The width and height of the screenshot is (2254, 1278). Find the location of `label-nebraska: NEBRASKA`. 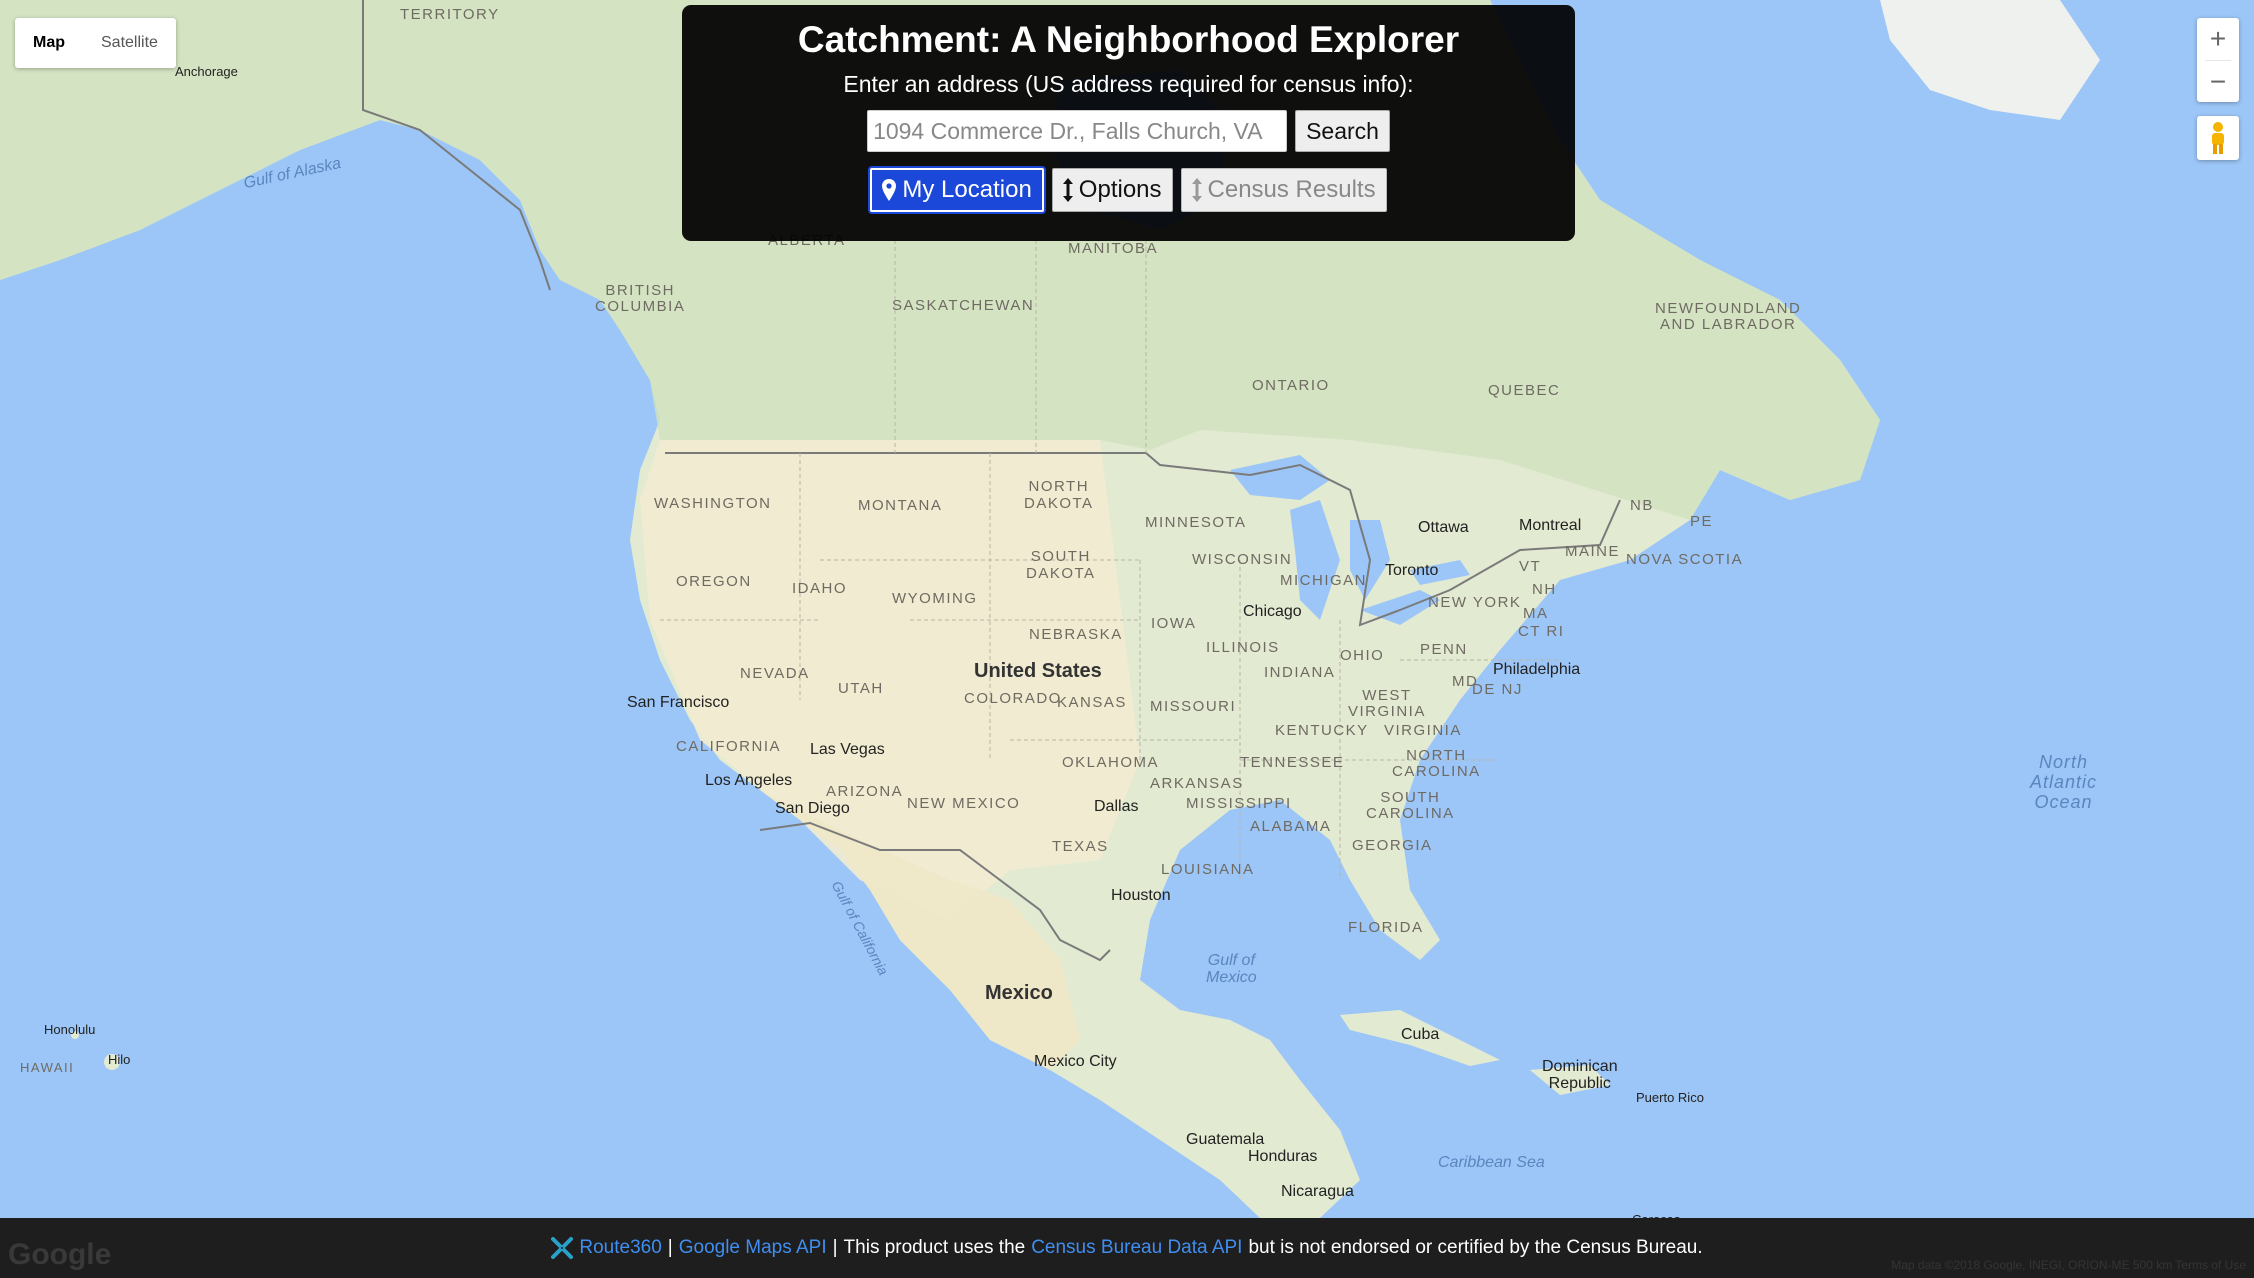

label-nebraska: NEBRASKA is located at coordinates (1076, 634).